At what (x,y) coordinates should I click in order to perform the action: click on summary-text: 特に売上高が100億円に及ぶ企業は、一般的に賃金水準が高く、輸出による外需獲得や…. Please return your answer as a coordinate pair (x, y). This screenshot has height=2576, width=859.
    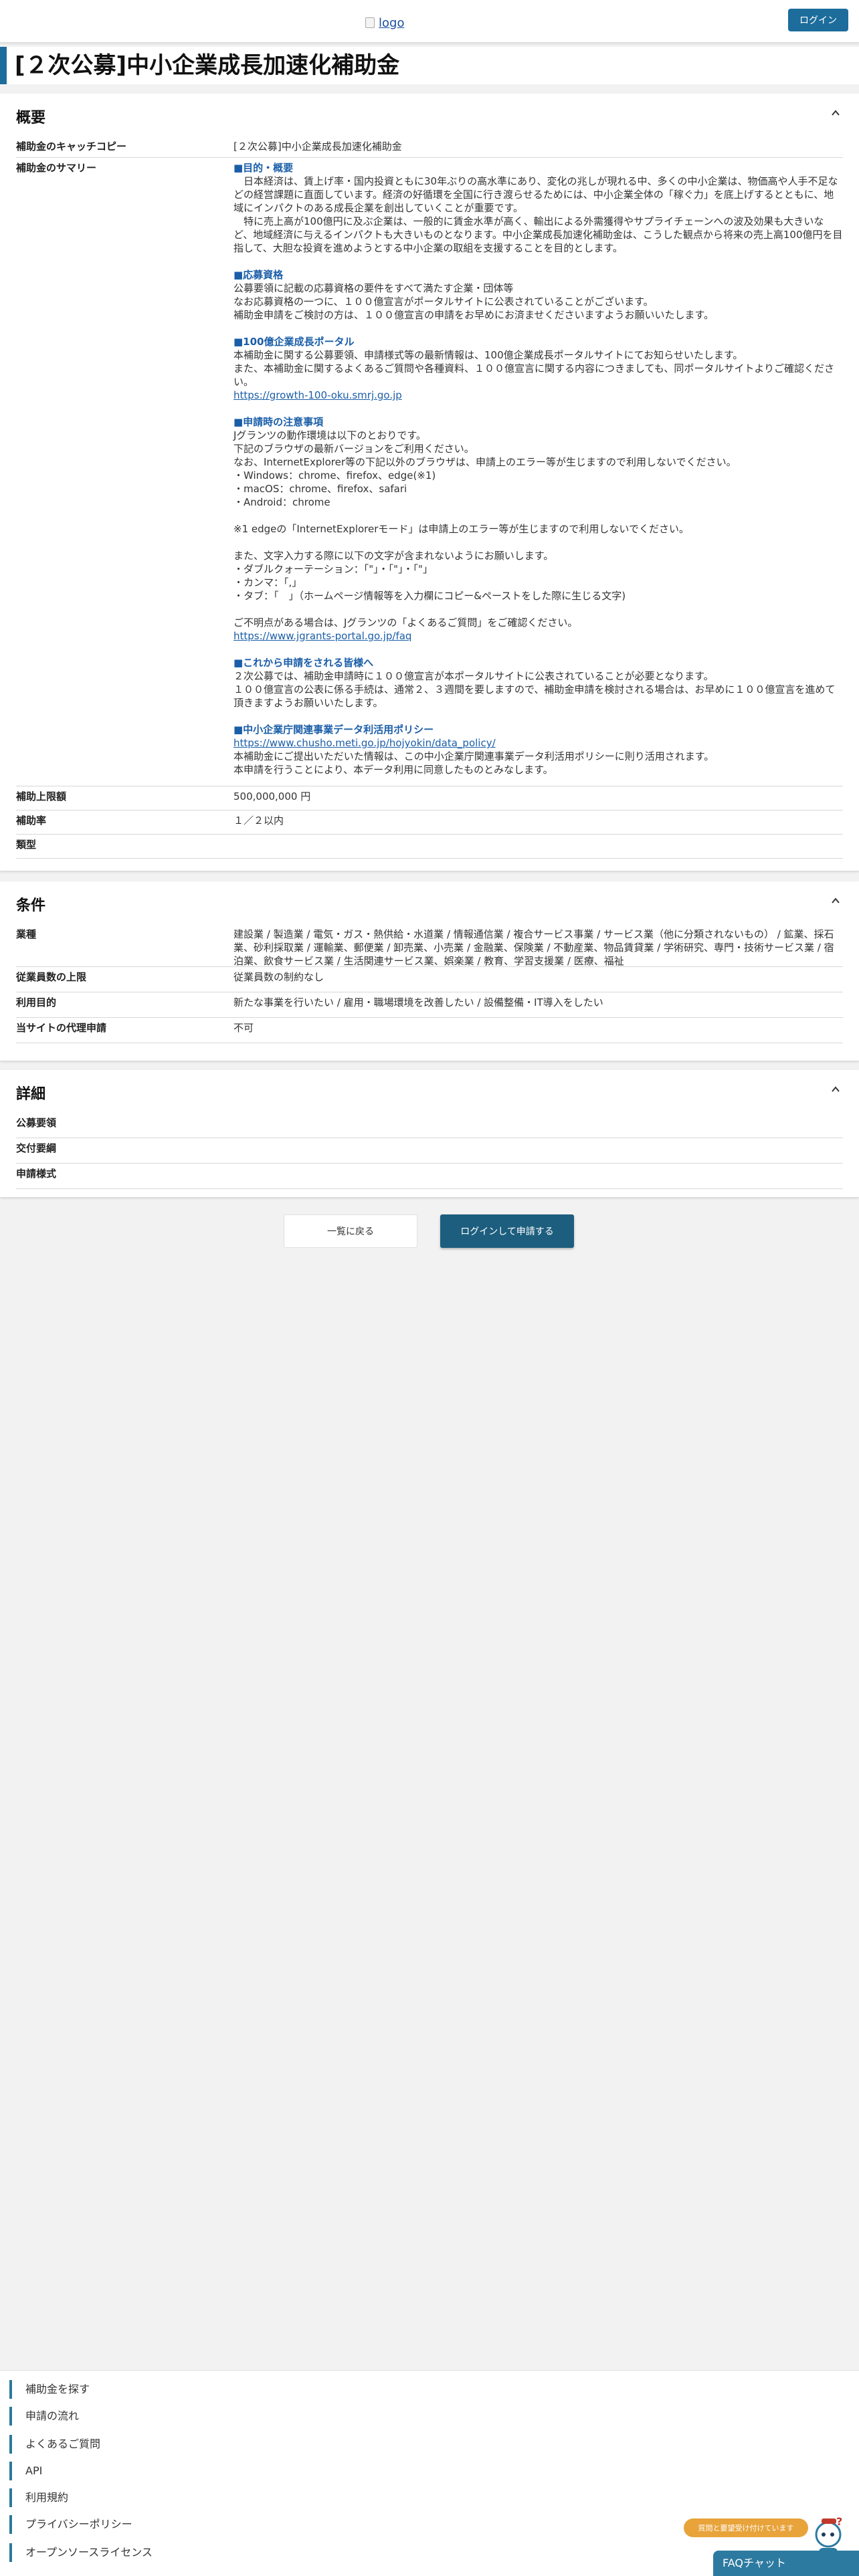
    Looking at the image, I should click on (538, 234).